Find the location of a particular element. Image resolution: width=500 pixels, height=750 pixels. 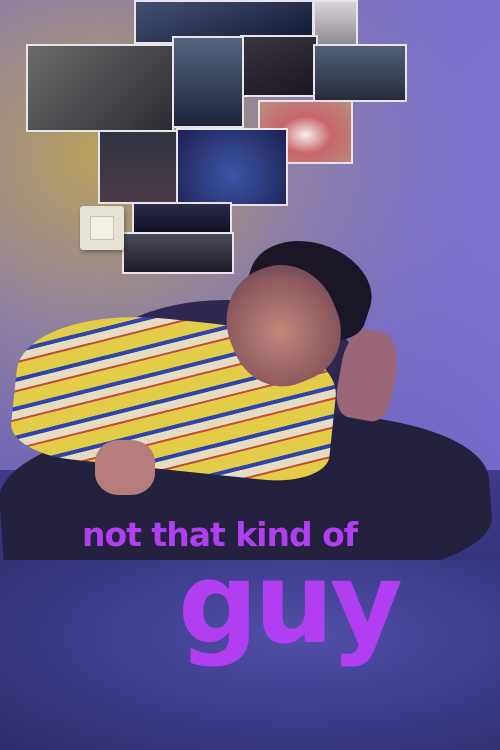

photo-dark-scene is located at coordinates (279, 66).